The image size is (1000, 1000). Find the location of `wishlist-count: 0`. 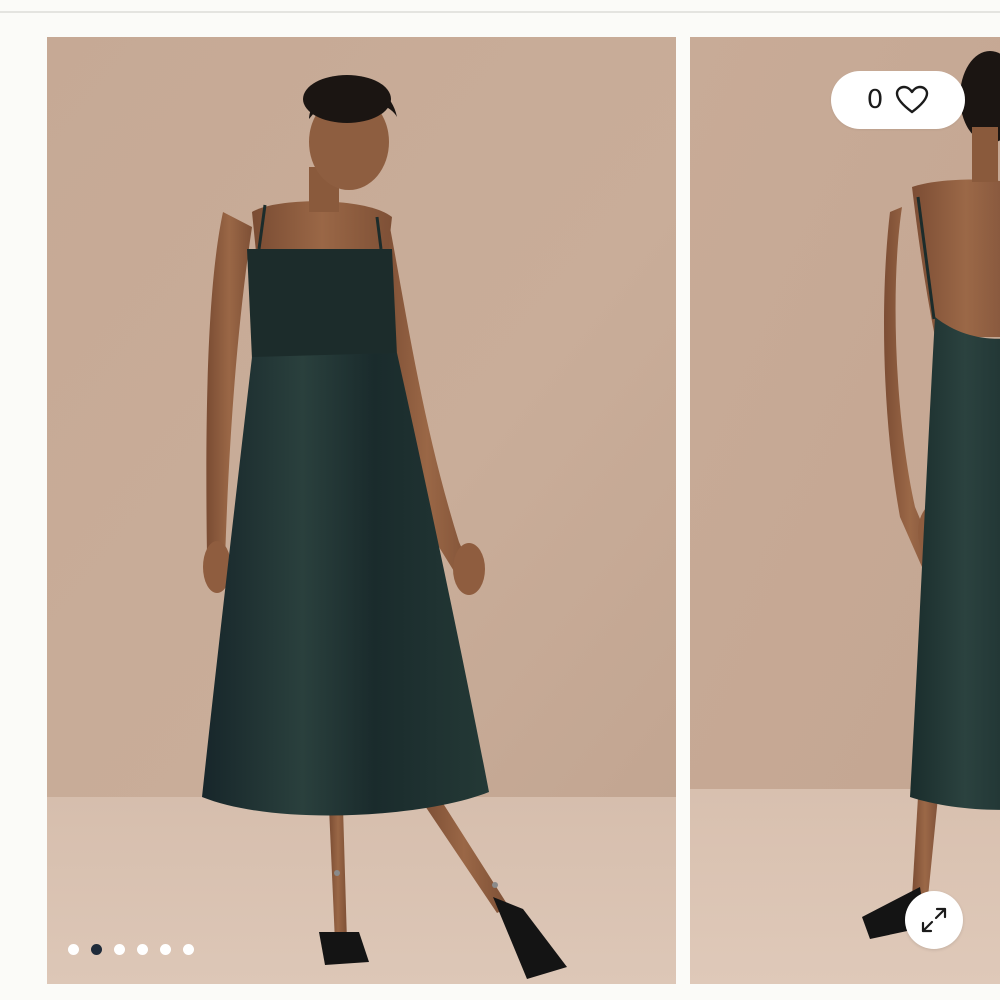

wishlist-count: 0 is located at coordinates (875, 100).